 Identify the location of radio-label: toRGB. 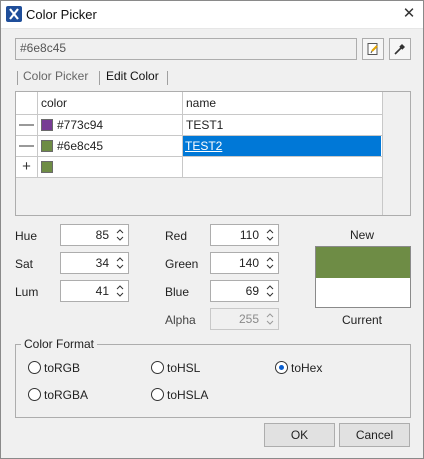
(62, 368).